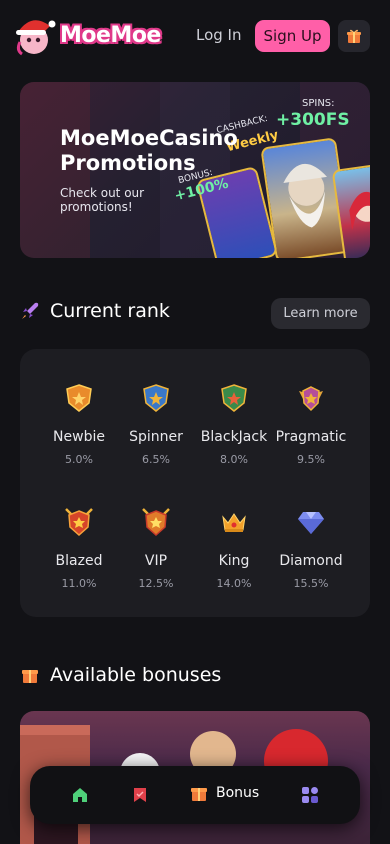 This screenshot has width=390, height=844. Describe the element at coordinates (149, 150) in the screenshot. I see `promo-title: MoeMoeCasino Promotions` at that location.